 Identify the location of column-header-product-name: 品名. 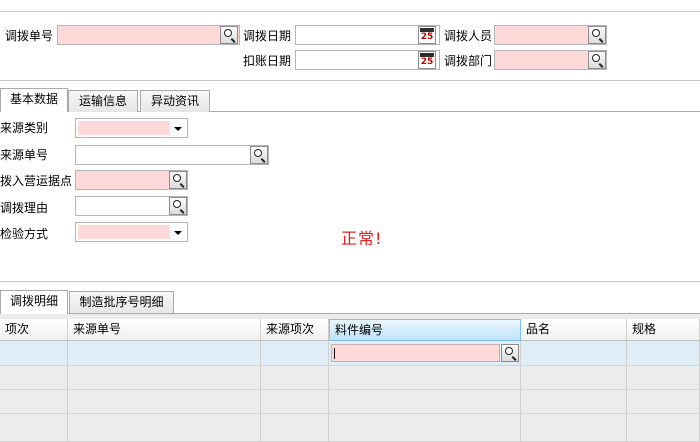
(574, 330).